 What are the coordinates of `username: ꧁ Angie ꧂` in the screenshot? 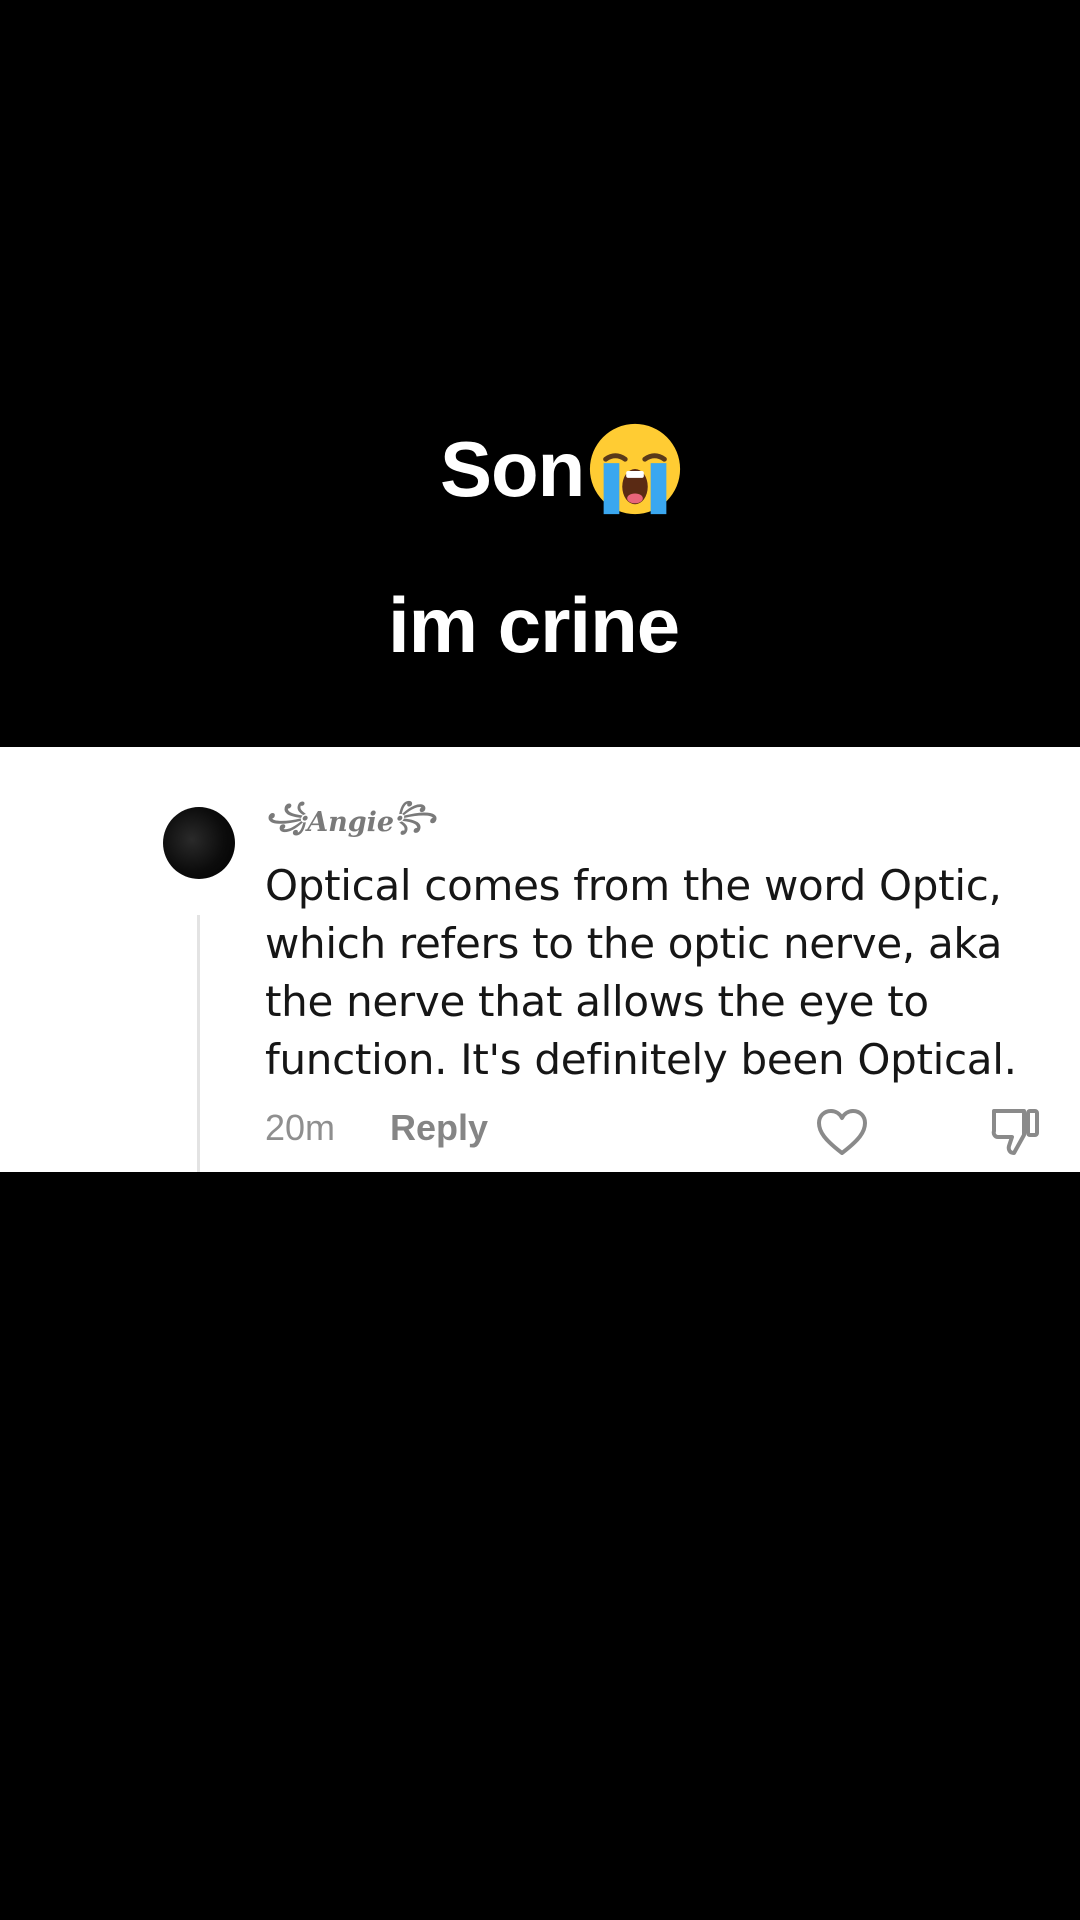 It's located at (350, 822).